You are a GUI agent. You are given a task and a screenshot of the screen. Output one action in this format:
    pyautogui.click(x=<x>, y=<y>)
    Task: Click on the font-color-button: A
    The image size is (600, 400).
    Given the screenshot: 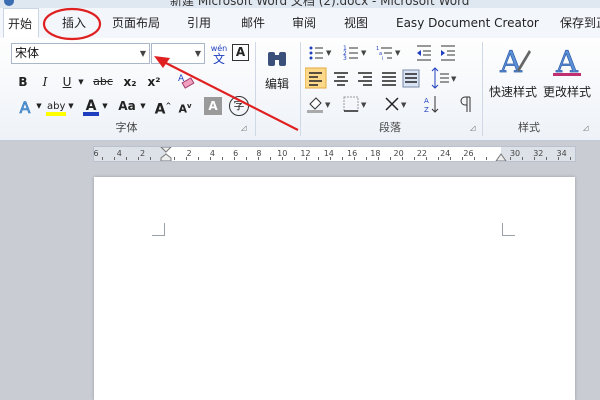 What is the action you would take?
    pyautogui.click(x=91, y=107)
    